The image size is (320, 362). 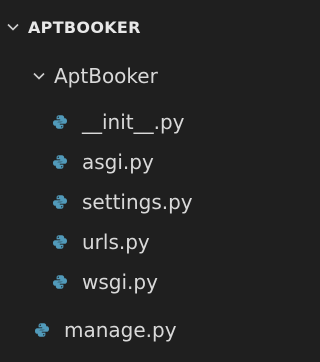 What do you see at coordinates (120, 330) in the screenshot?
I see `file-label: manage.py` at bounding box center [120, 330].